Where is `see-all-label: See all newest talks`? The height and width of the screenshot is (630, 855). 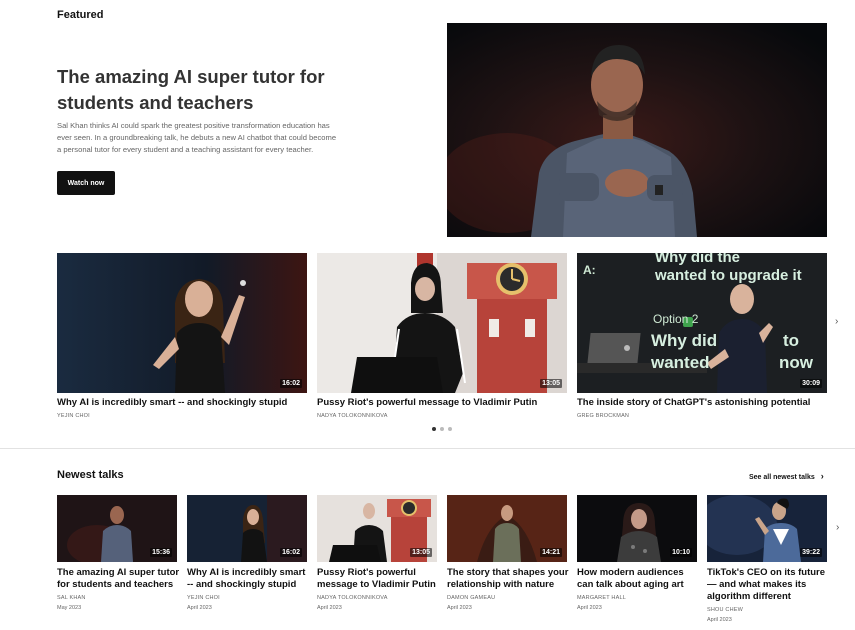 see-all-label: See all newest talks is located at coordinates (782, 477).